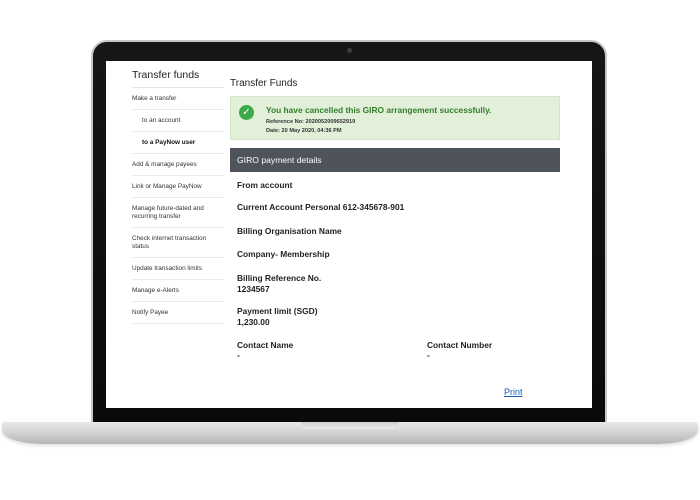 This screenshot has width=700, height=500. Describe the element at coordinates (178, 291) in the screenshot. I see `sidebar-item-e-alerts: Manage e-Alerts` at that location.